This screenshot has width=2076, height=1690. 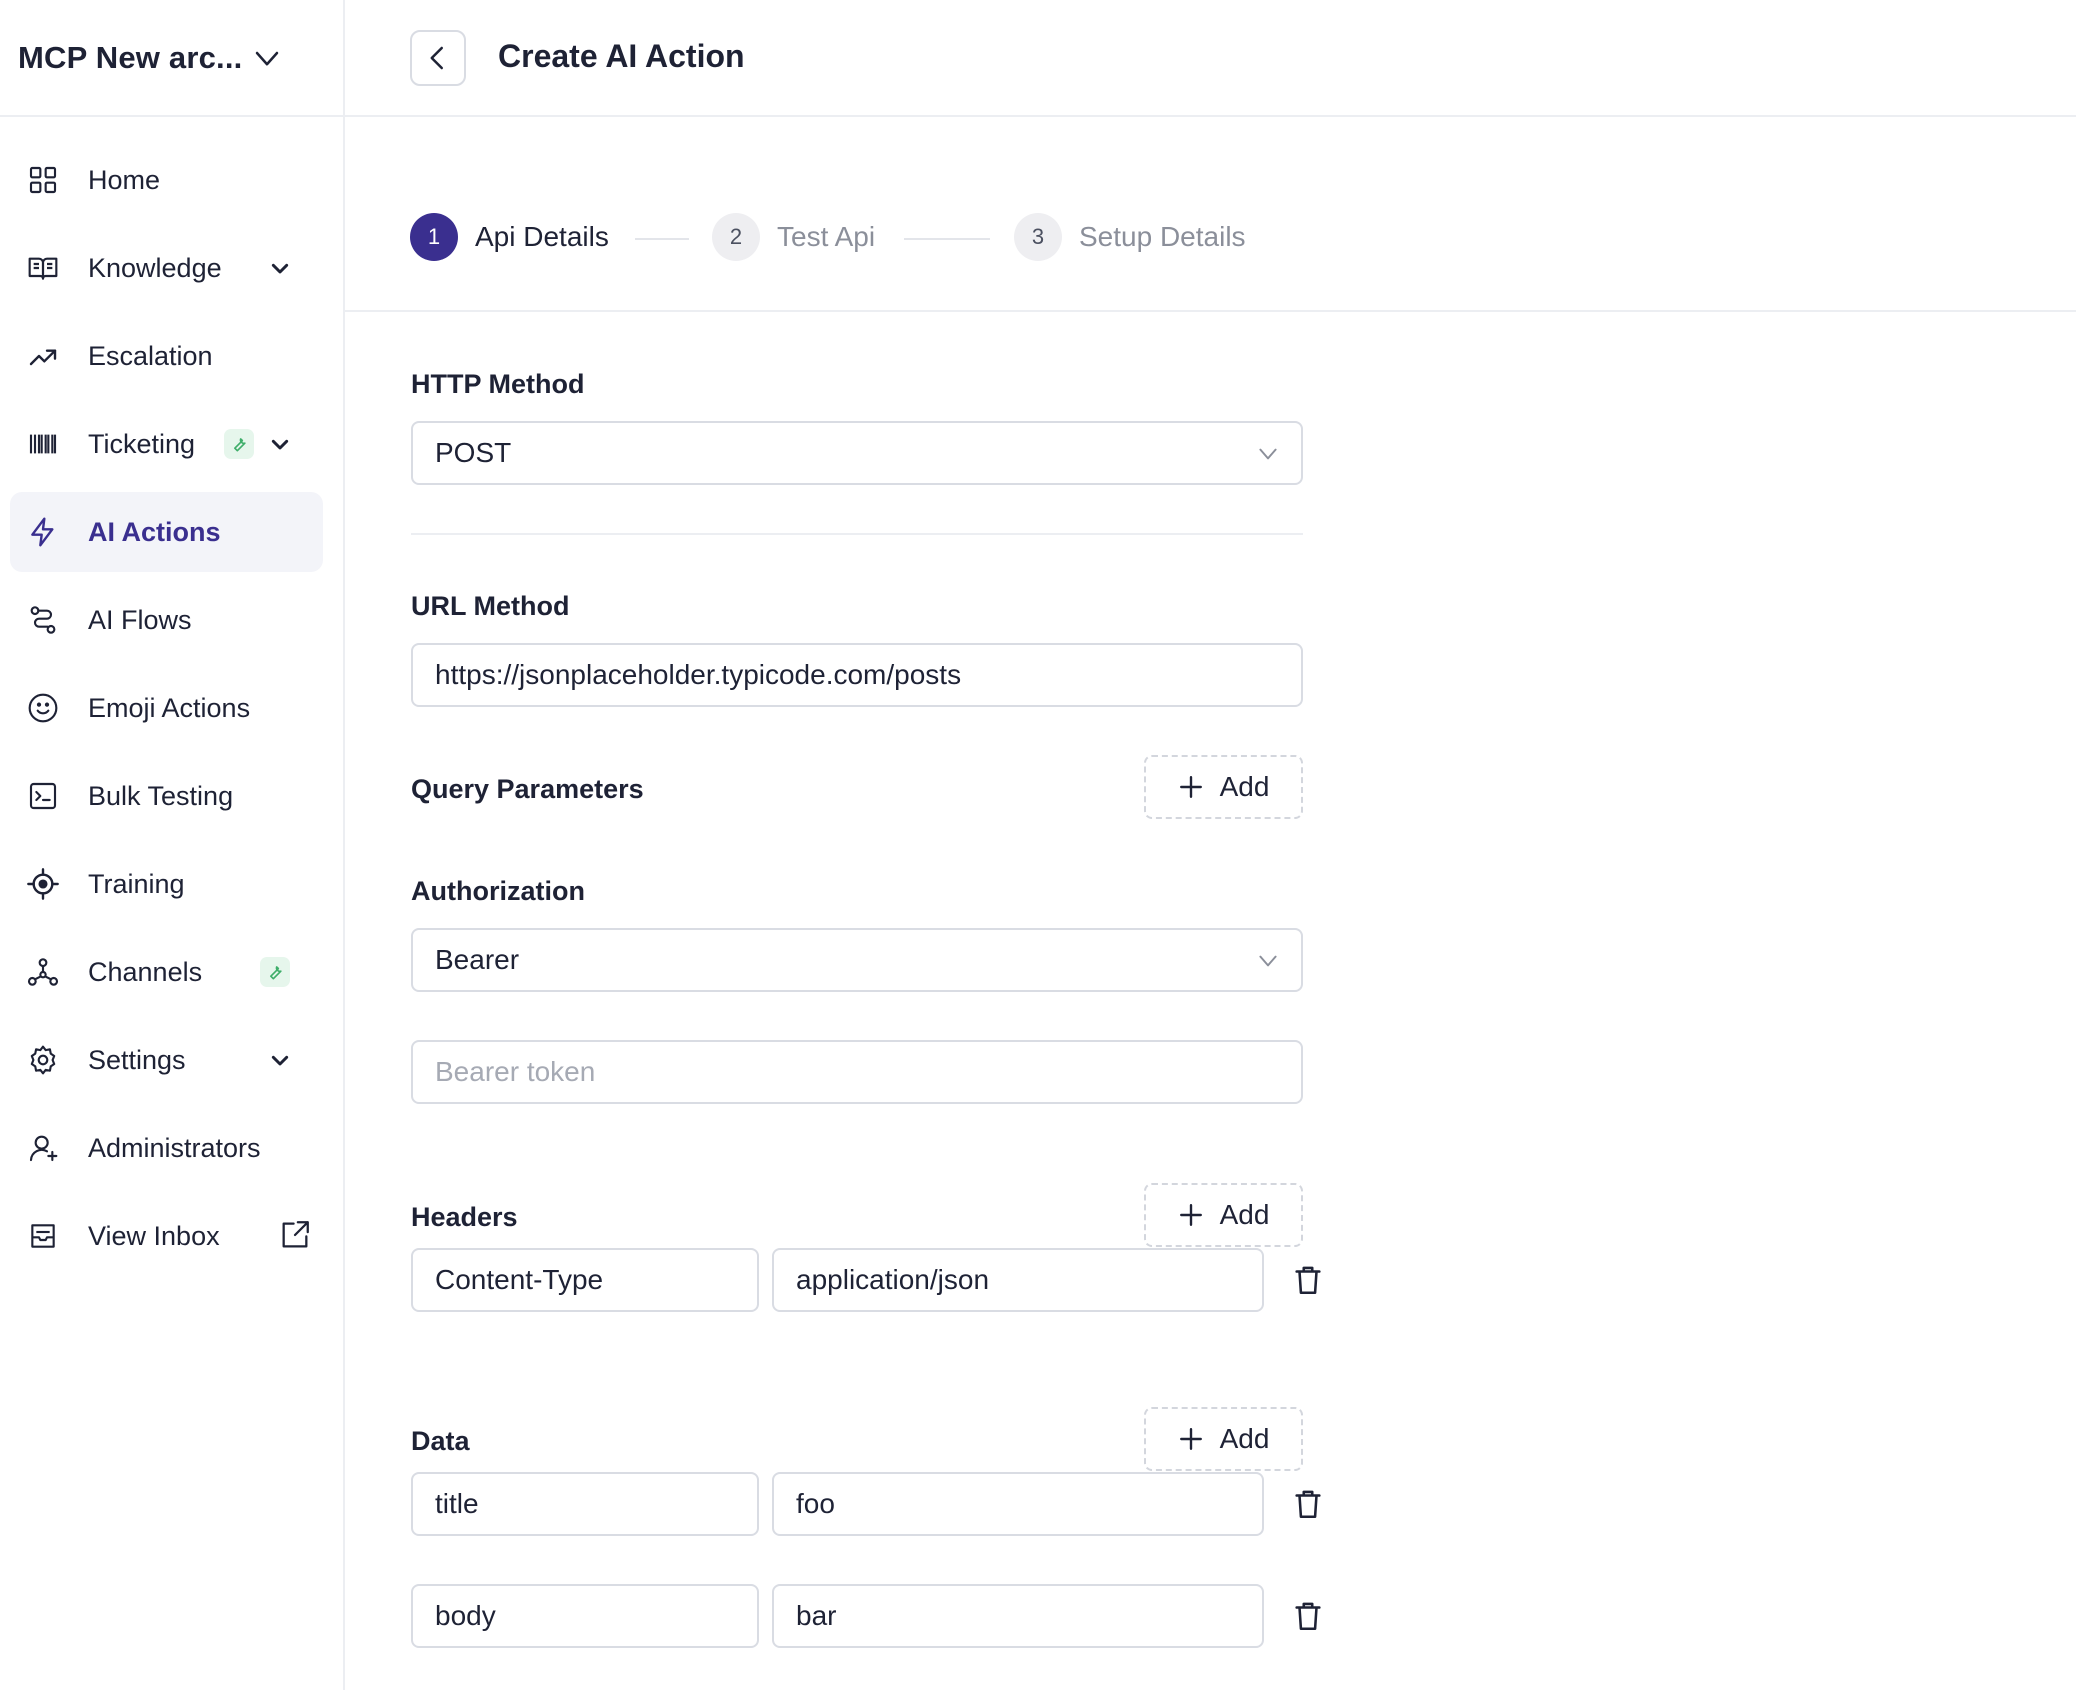 I want to click on header-key-value: Content-Type, so click(x=519, y=1279).